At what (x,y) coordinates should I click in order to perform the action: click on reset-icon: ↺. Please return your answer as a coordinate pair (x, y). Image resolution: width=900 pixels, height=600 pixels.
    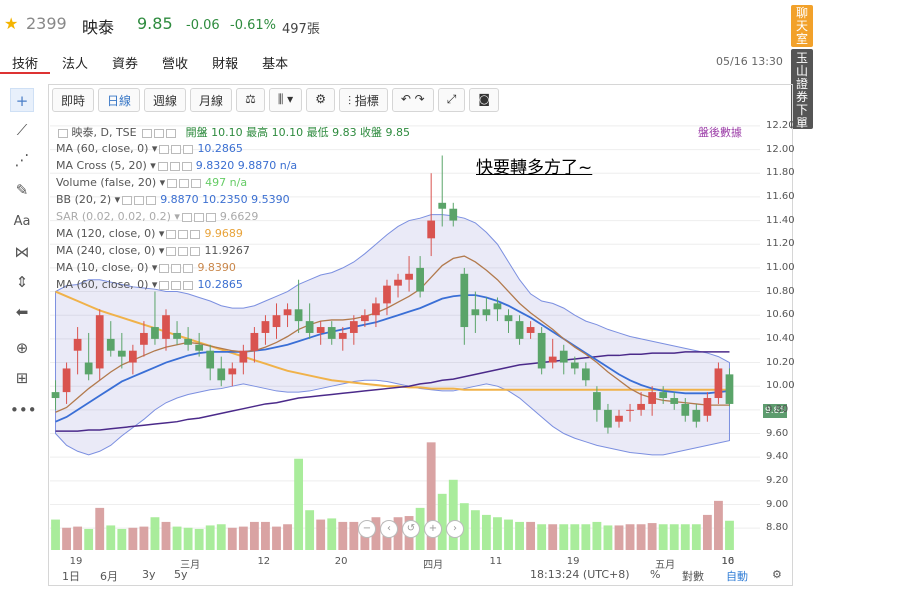
    Looking at the image, I should click on (411, 529).